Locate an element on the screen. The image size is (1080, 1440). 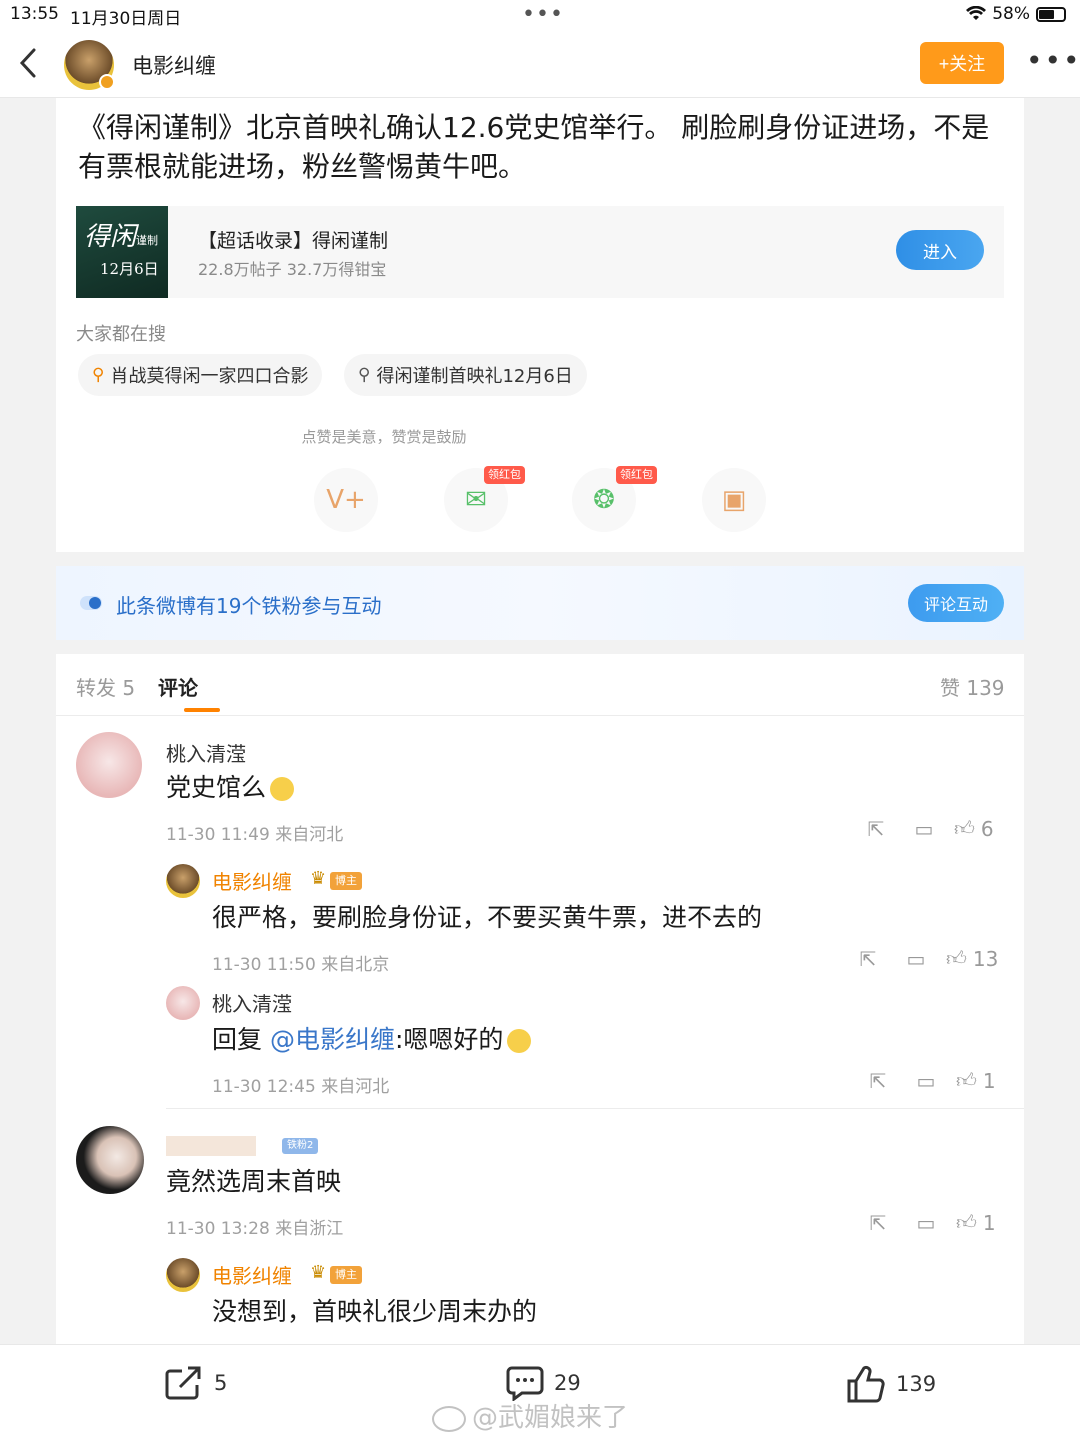
reply-text-content: :嗯嗯好的 is located at coordinates (449, 1039).